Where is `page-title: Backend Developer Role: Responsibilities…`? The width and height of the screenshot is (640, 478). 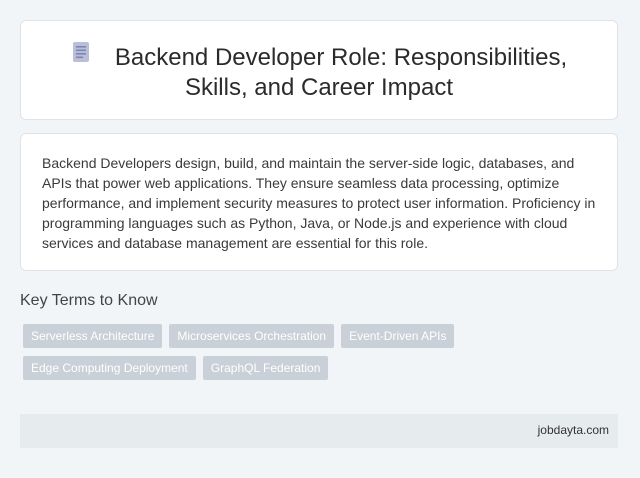
page-title: Backend Developer Role: Responsibilities… is located at coordinates (319, 71).